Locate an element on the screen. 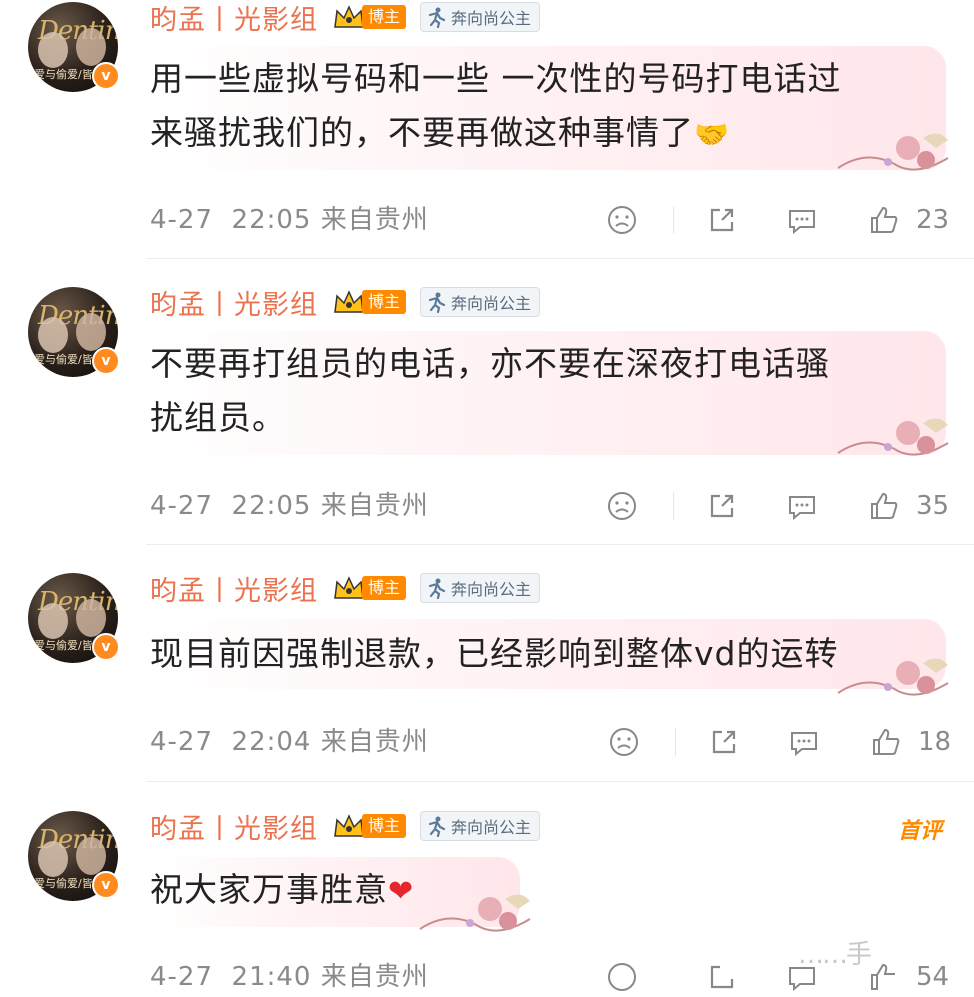 This screenshot has height=997, width=974. comment-meta: 4-27 21:40 来自贵州 is located at coordinates (289, 977).